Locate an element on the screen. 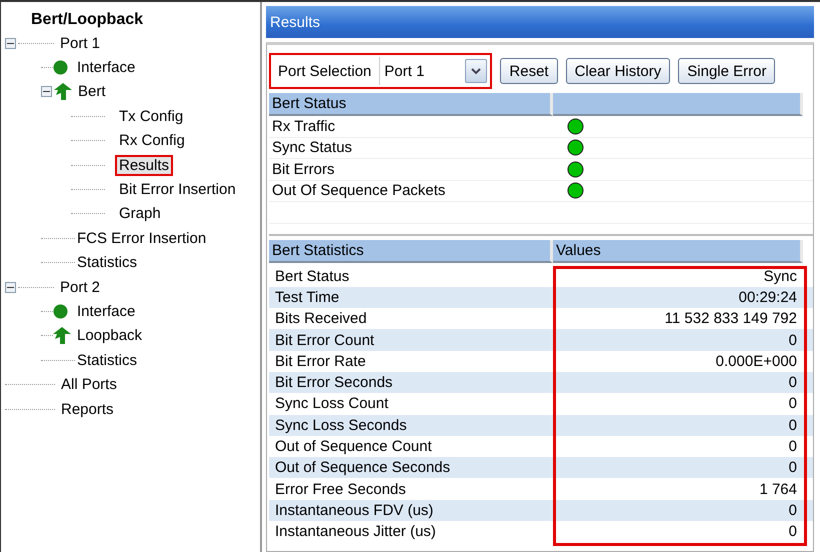 This screenshot has height=552, width=820. tree-item: Graph is located at coordinates (140, 213).